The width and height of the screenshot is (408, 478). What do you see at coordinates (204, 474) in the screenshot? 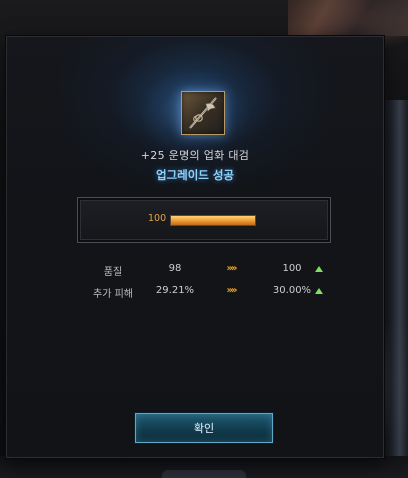
I see `bottom-tab` at bounding box center [204, 474].